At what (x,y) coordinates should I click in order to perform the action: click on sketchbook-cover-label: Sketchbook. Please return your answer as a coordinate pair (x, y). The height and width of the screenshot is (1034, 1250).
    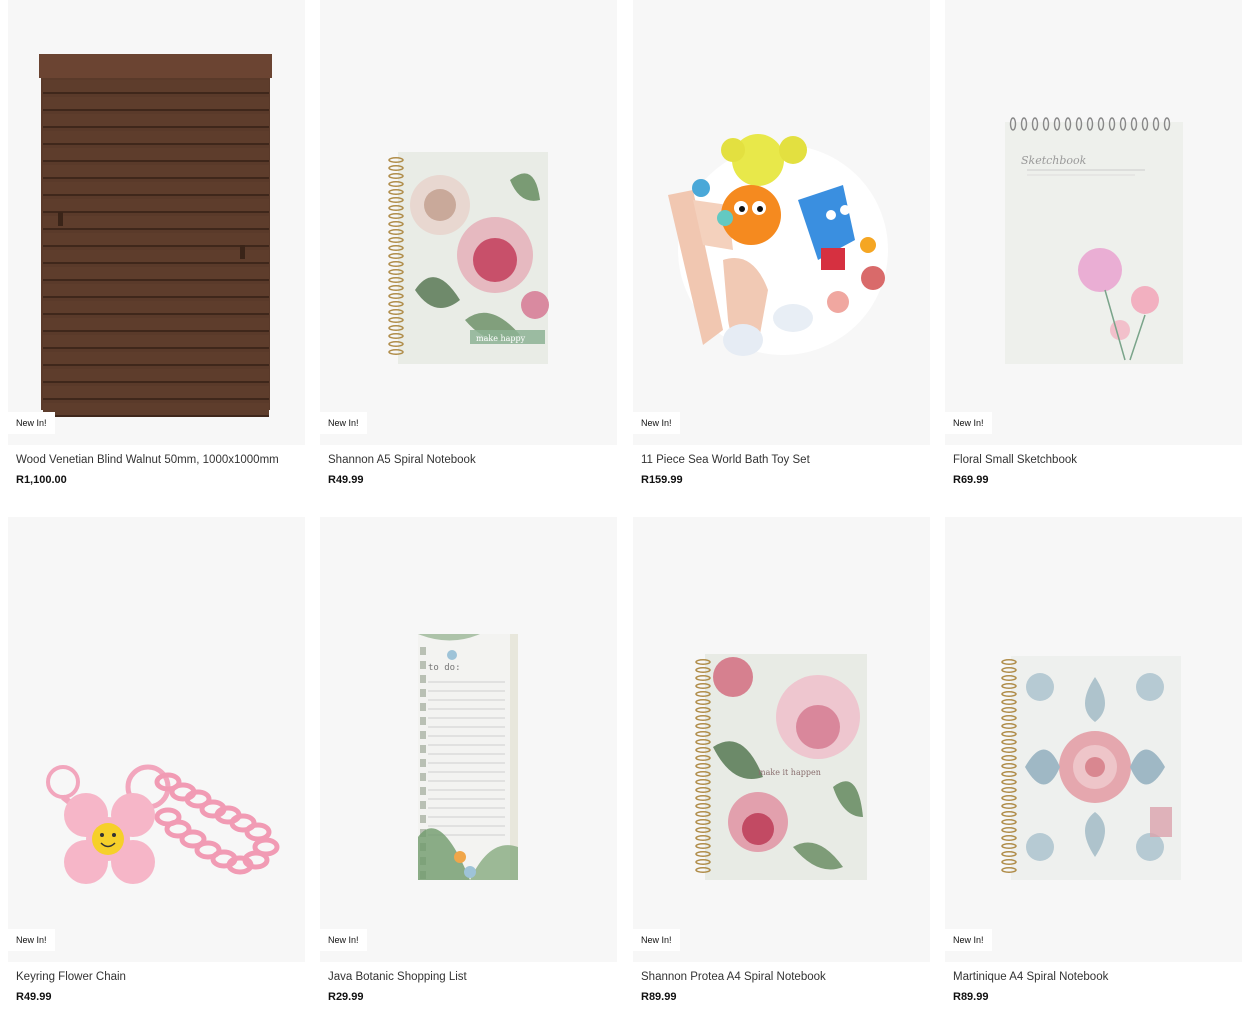
    Looking at the image, I should click on (1054, 160).